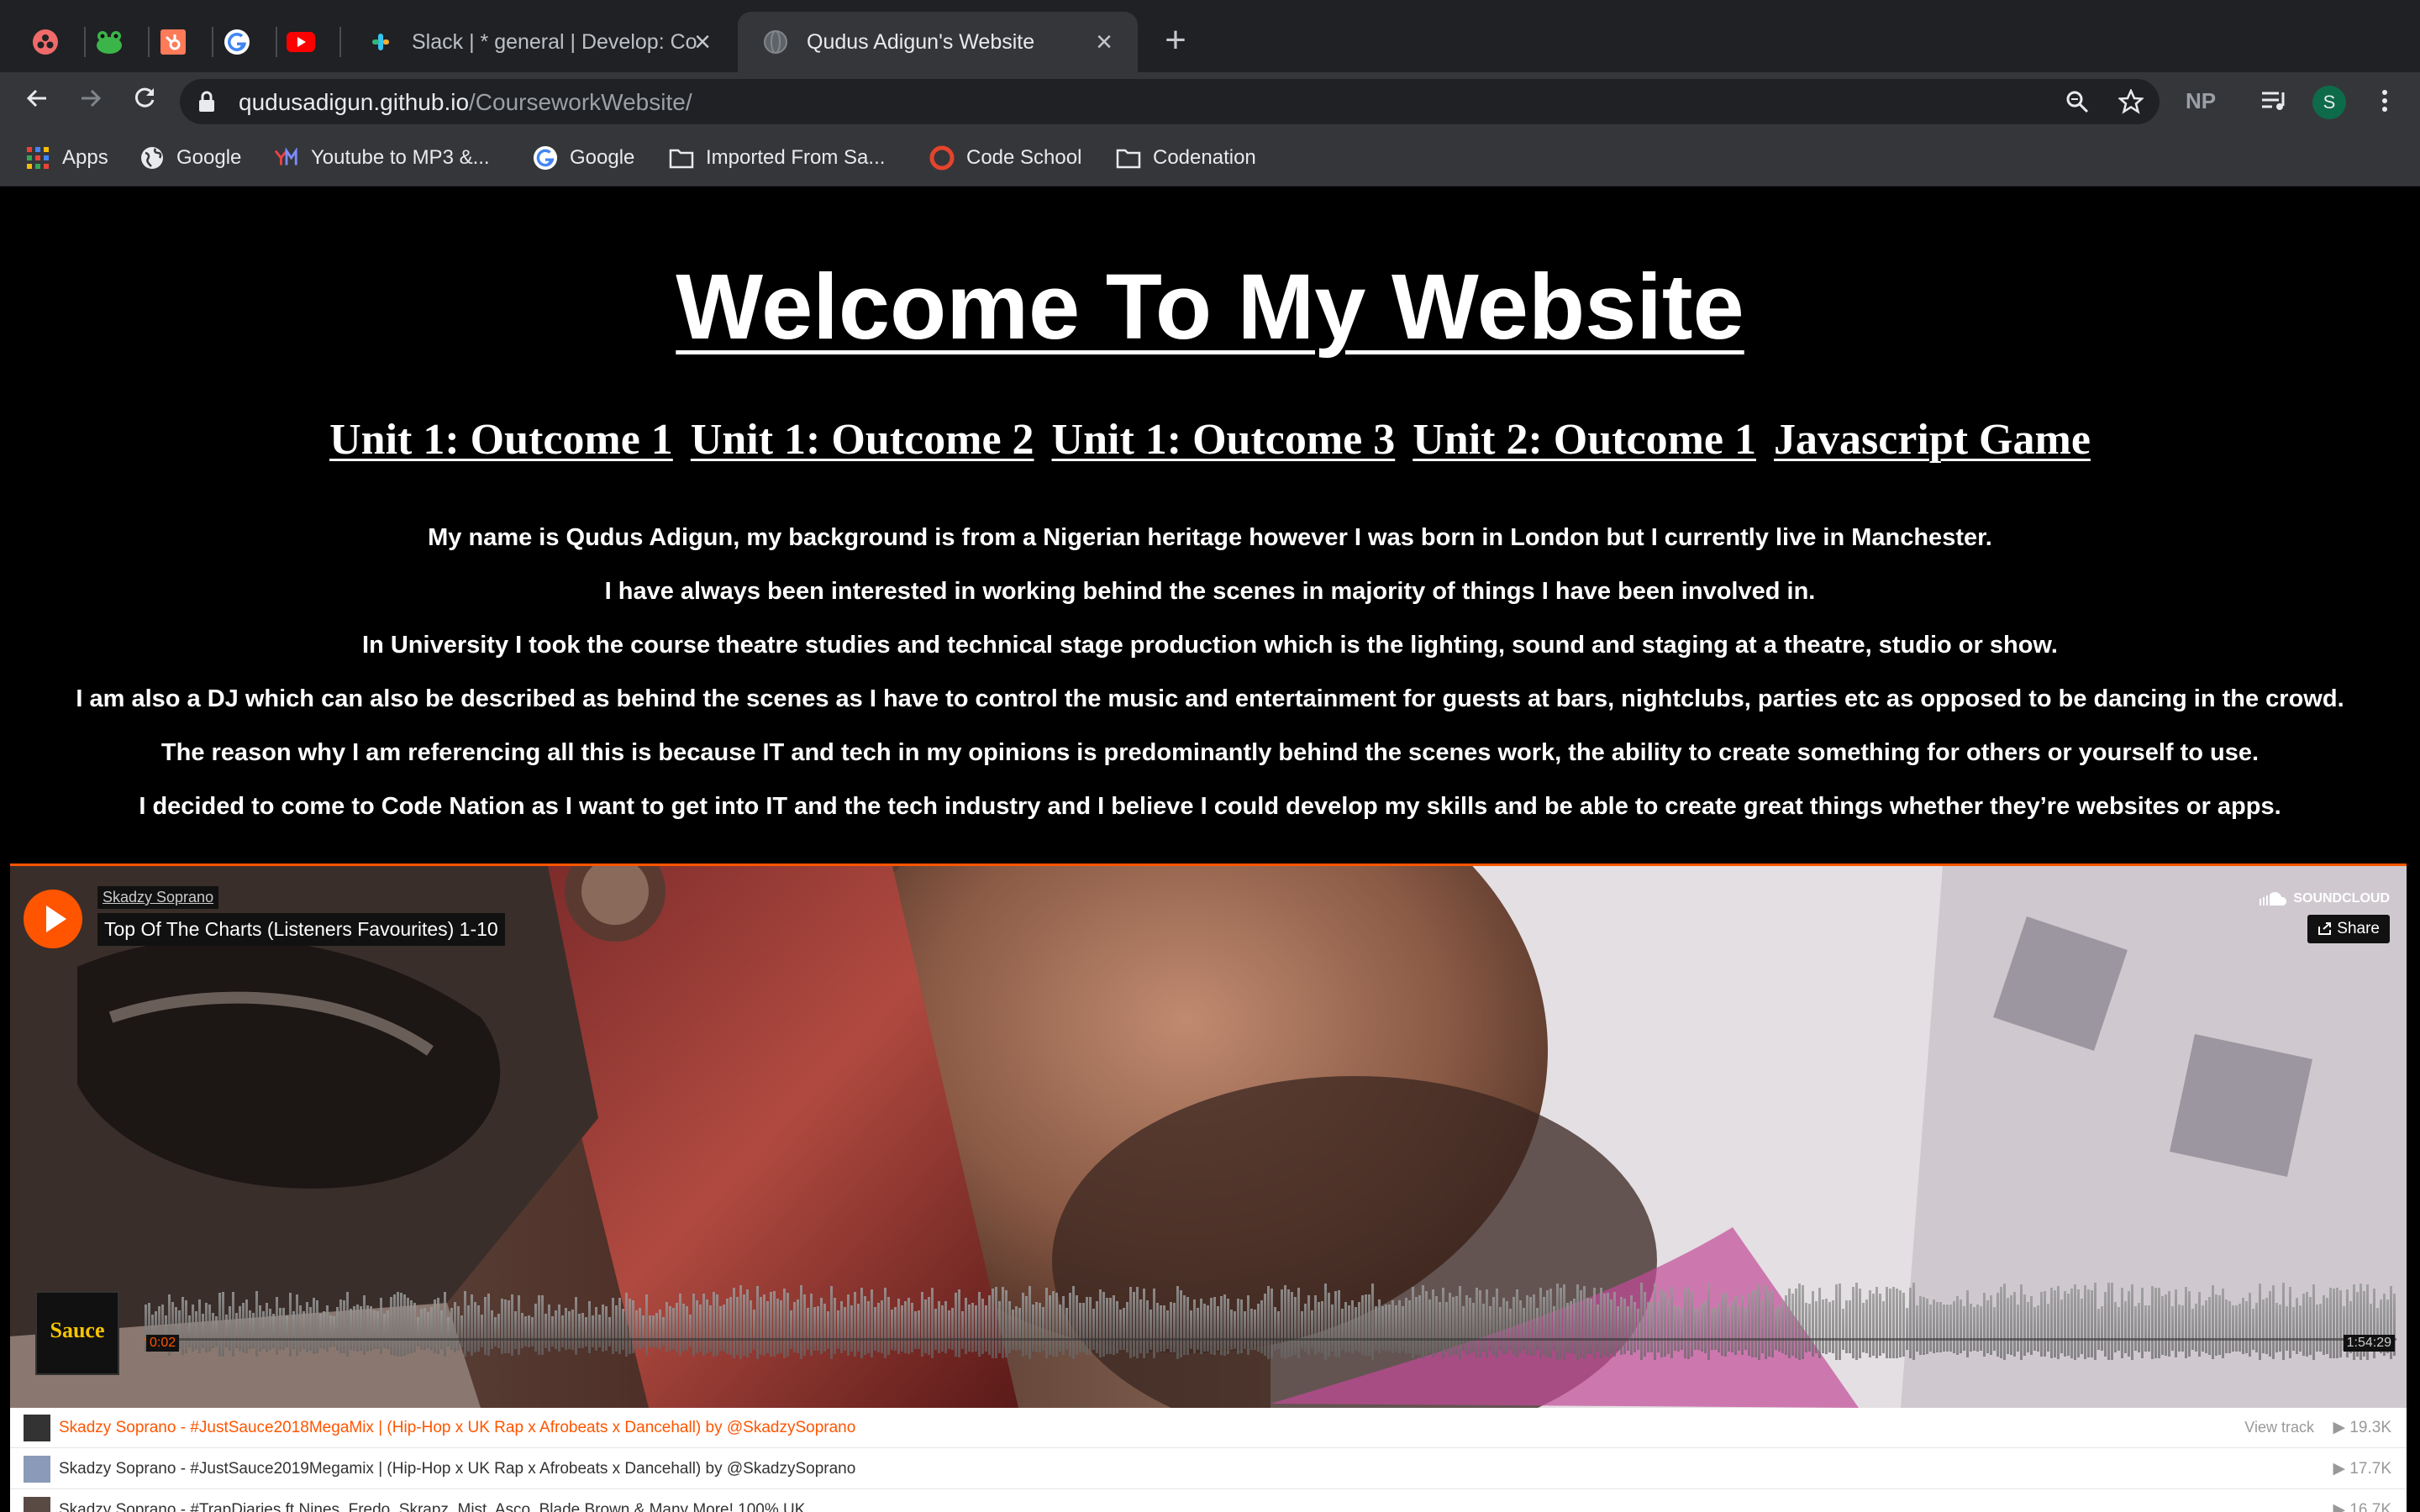  What do you see at coordinates (2324, 898) in the screenshot?
I see `soundcloud-logo: SOUNDCLOUD` at bounding box center [2324, 898].